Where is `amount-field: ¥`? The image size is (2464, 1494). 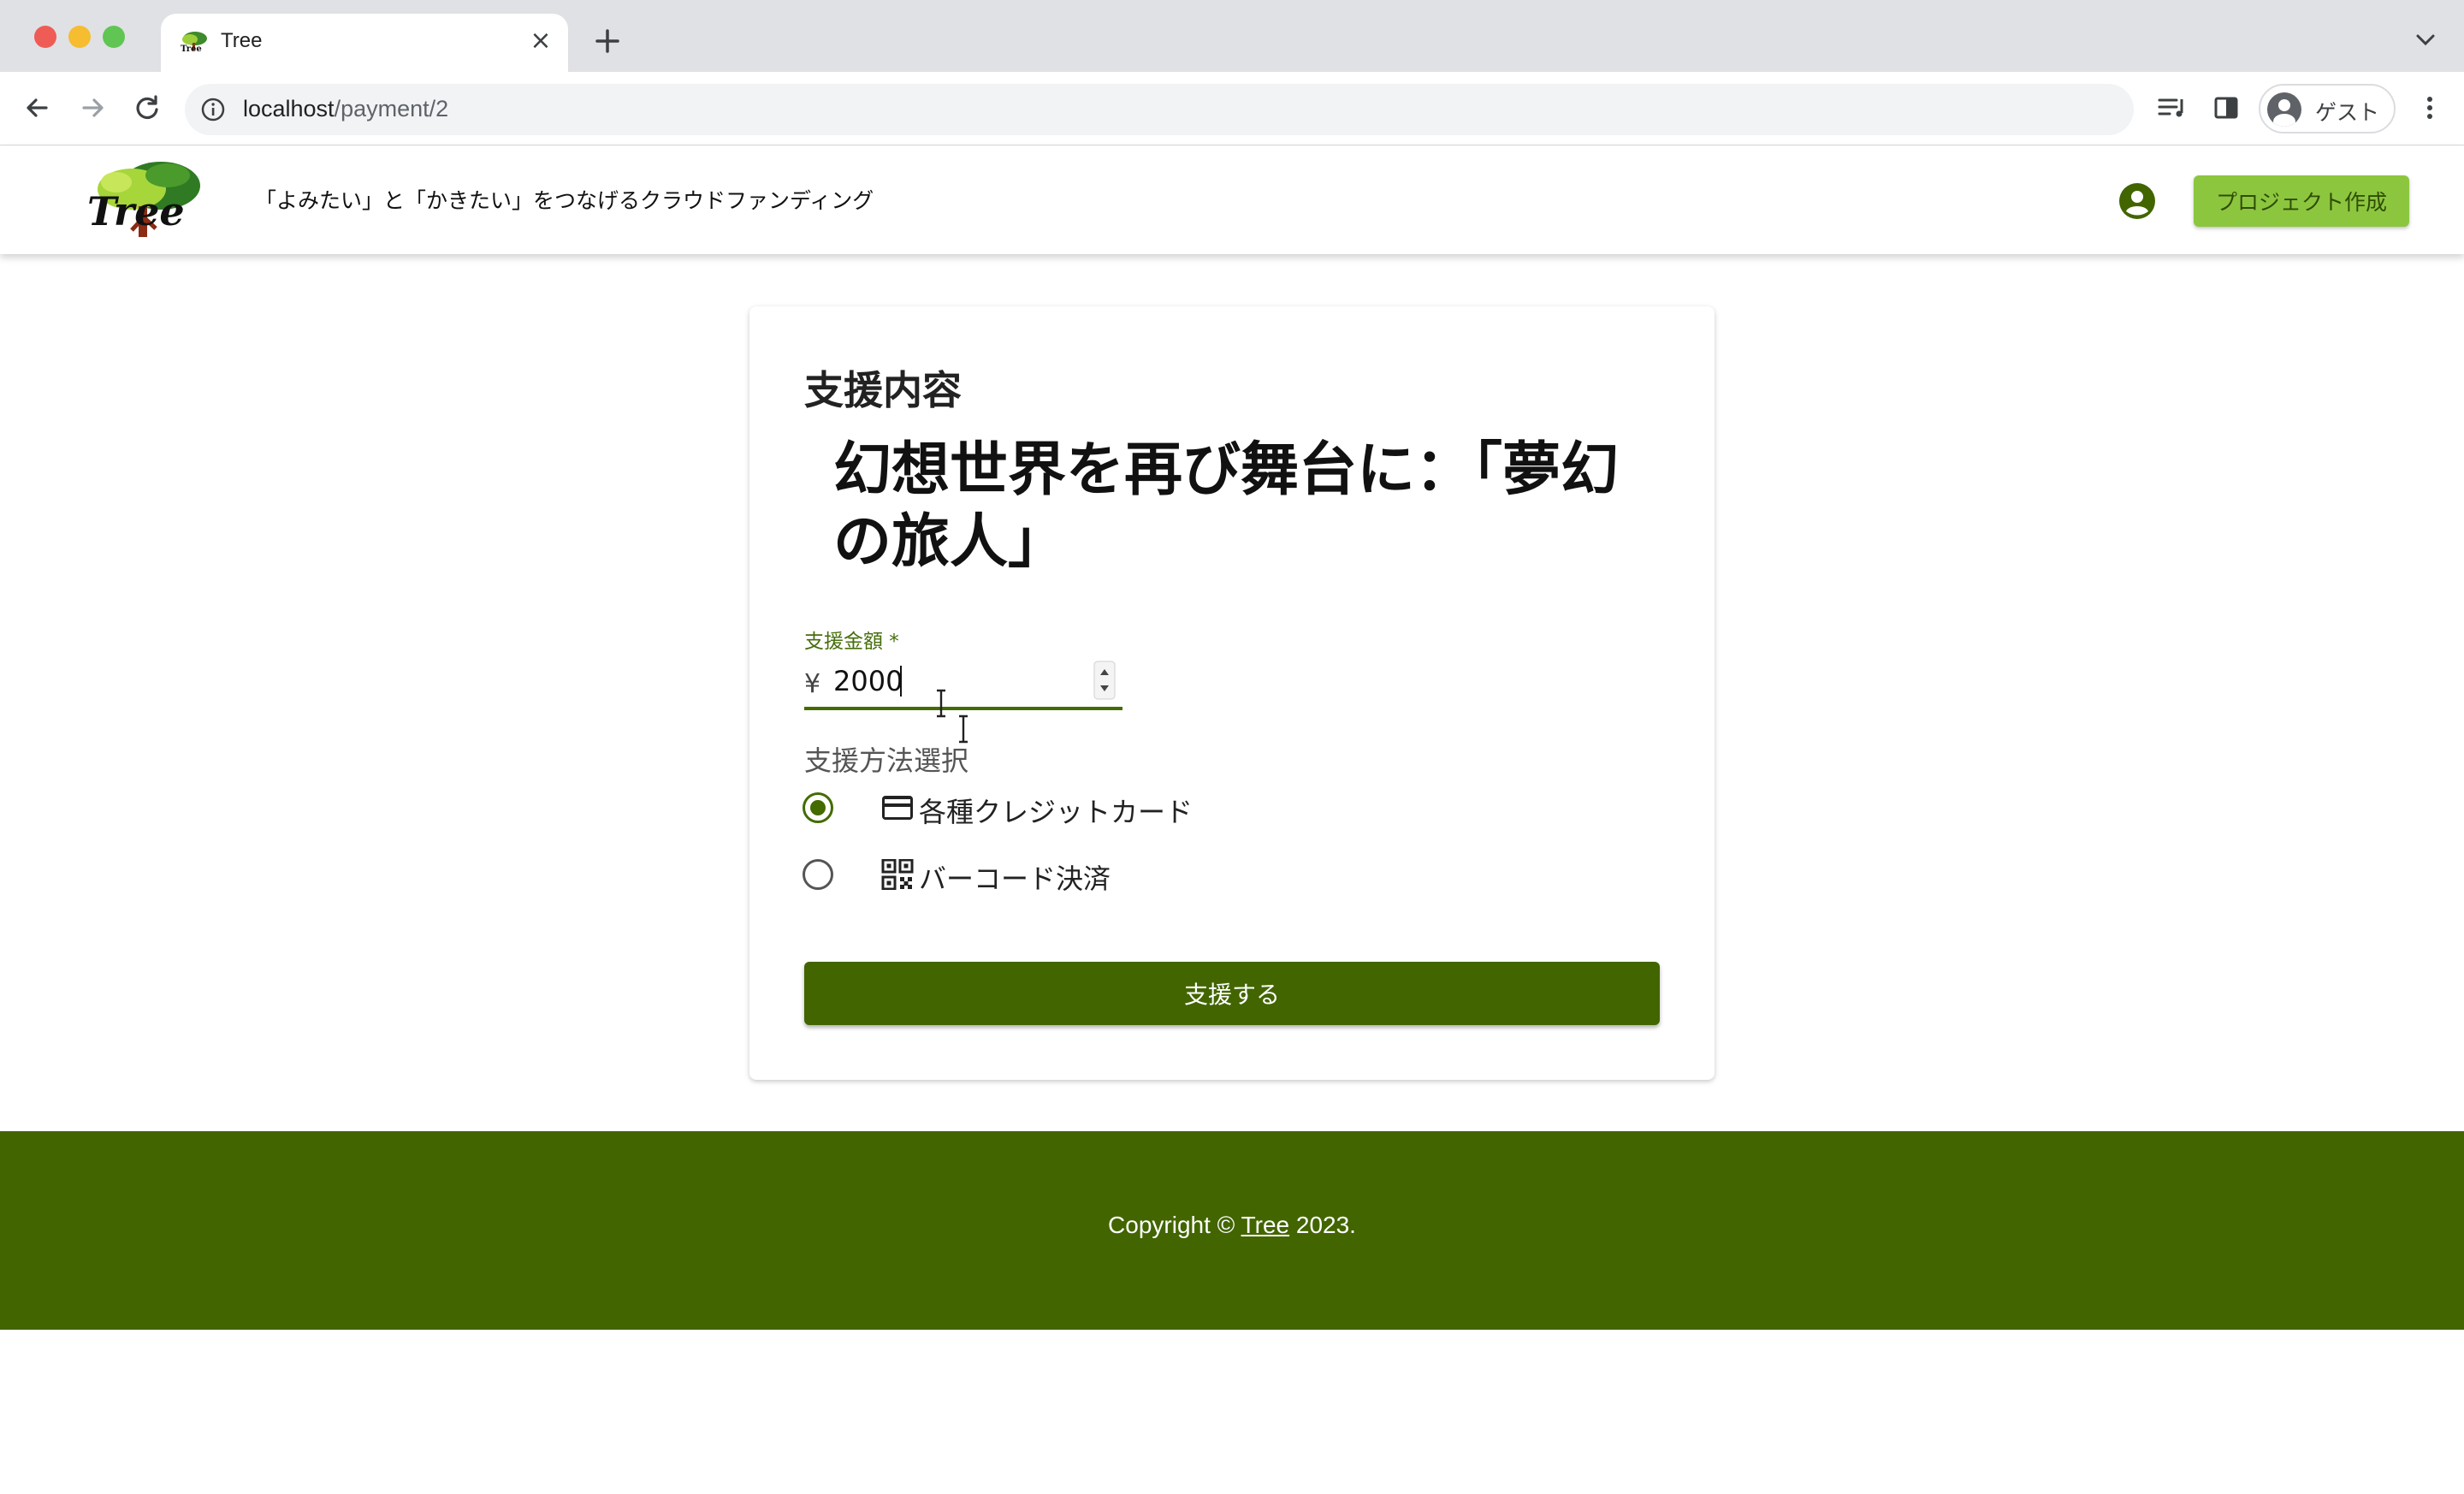 amount-field: ¥ is located at coordinates (963, 680).